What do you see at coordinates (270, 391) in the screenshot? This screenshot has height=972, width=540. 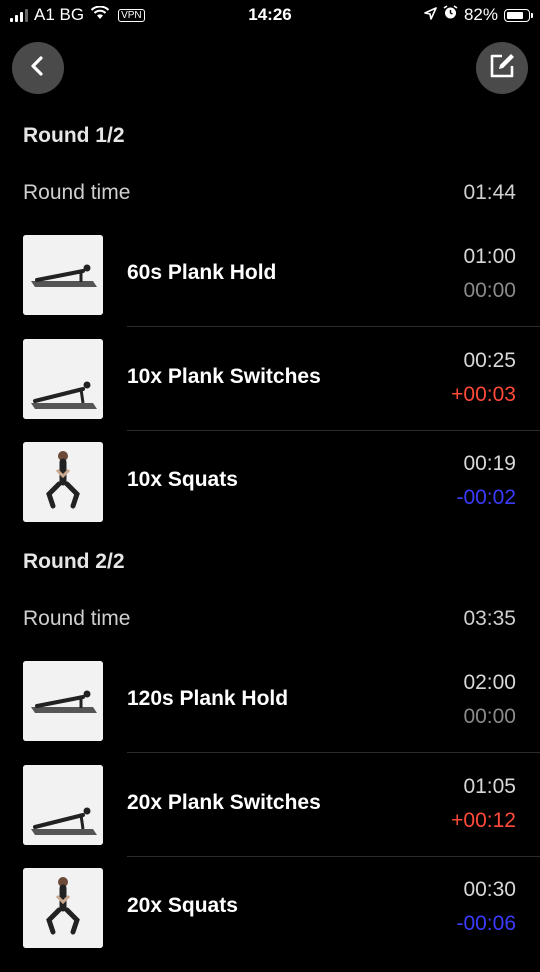 I see `exercise-row: 10x Plank Switches 00:25 +00:03` at bounding box center [270, 391].